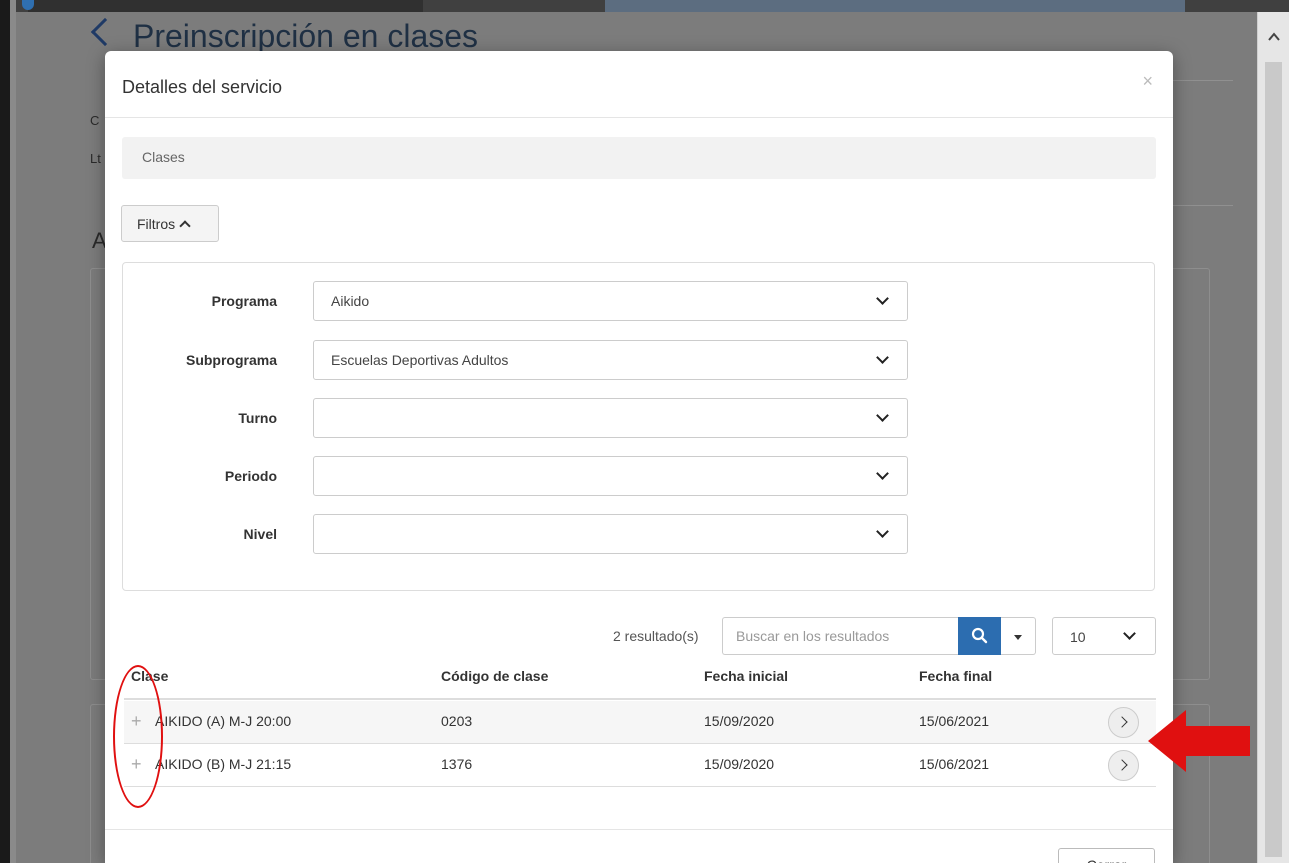  I want to click on window-left-edge, so click(8, 431).